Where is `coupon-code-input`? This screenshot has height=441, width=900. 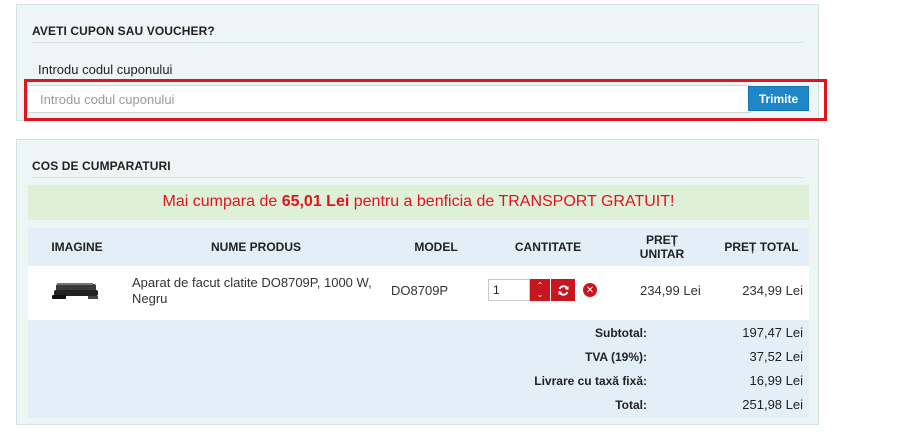
coupon-code-input is located at coordinates (389, 99).